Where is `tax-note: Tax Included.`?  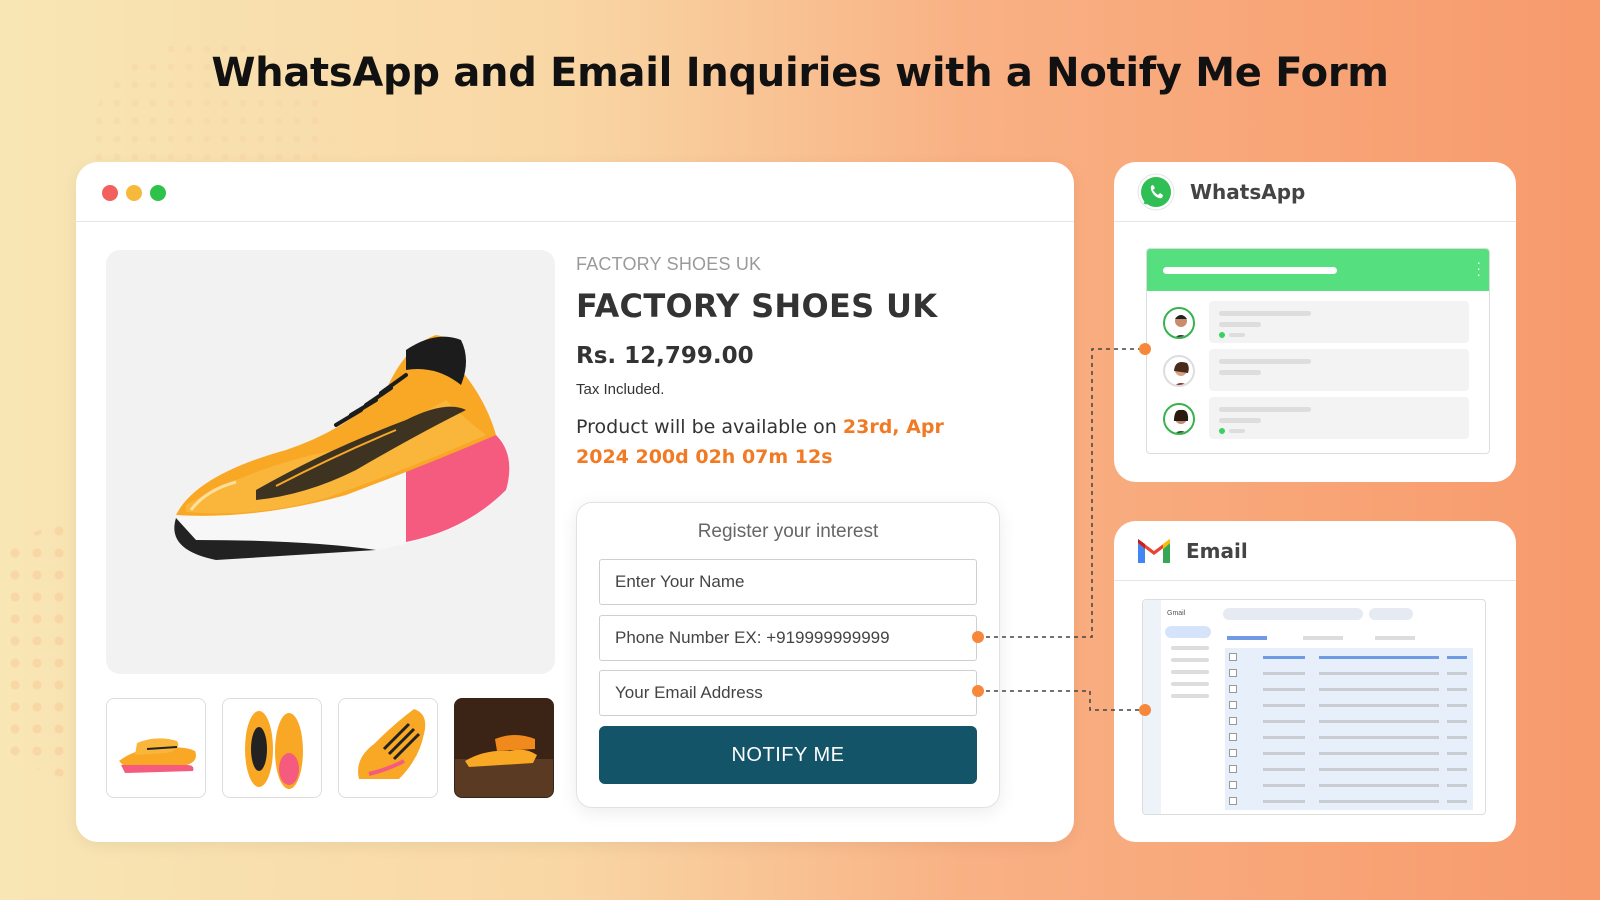 tax-note: Tax Included. is located at coordinates (620, 389).